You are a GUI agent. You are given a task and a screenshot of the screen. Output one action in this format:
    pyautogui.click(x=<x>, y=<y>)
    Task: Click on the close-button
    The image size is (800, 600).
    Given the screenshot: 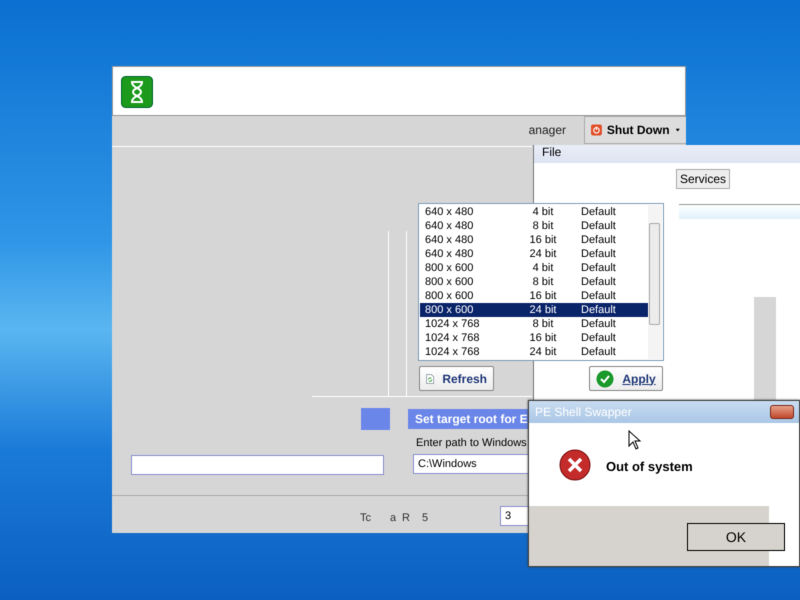 What is the action you would take?
    pyautogui.click(x=782, y=412)
    